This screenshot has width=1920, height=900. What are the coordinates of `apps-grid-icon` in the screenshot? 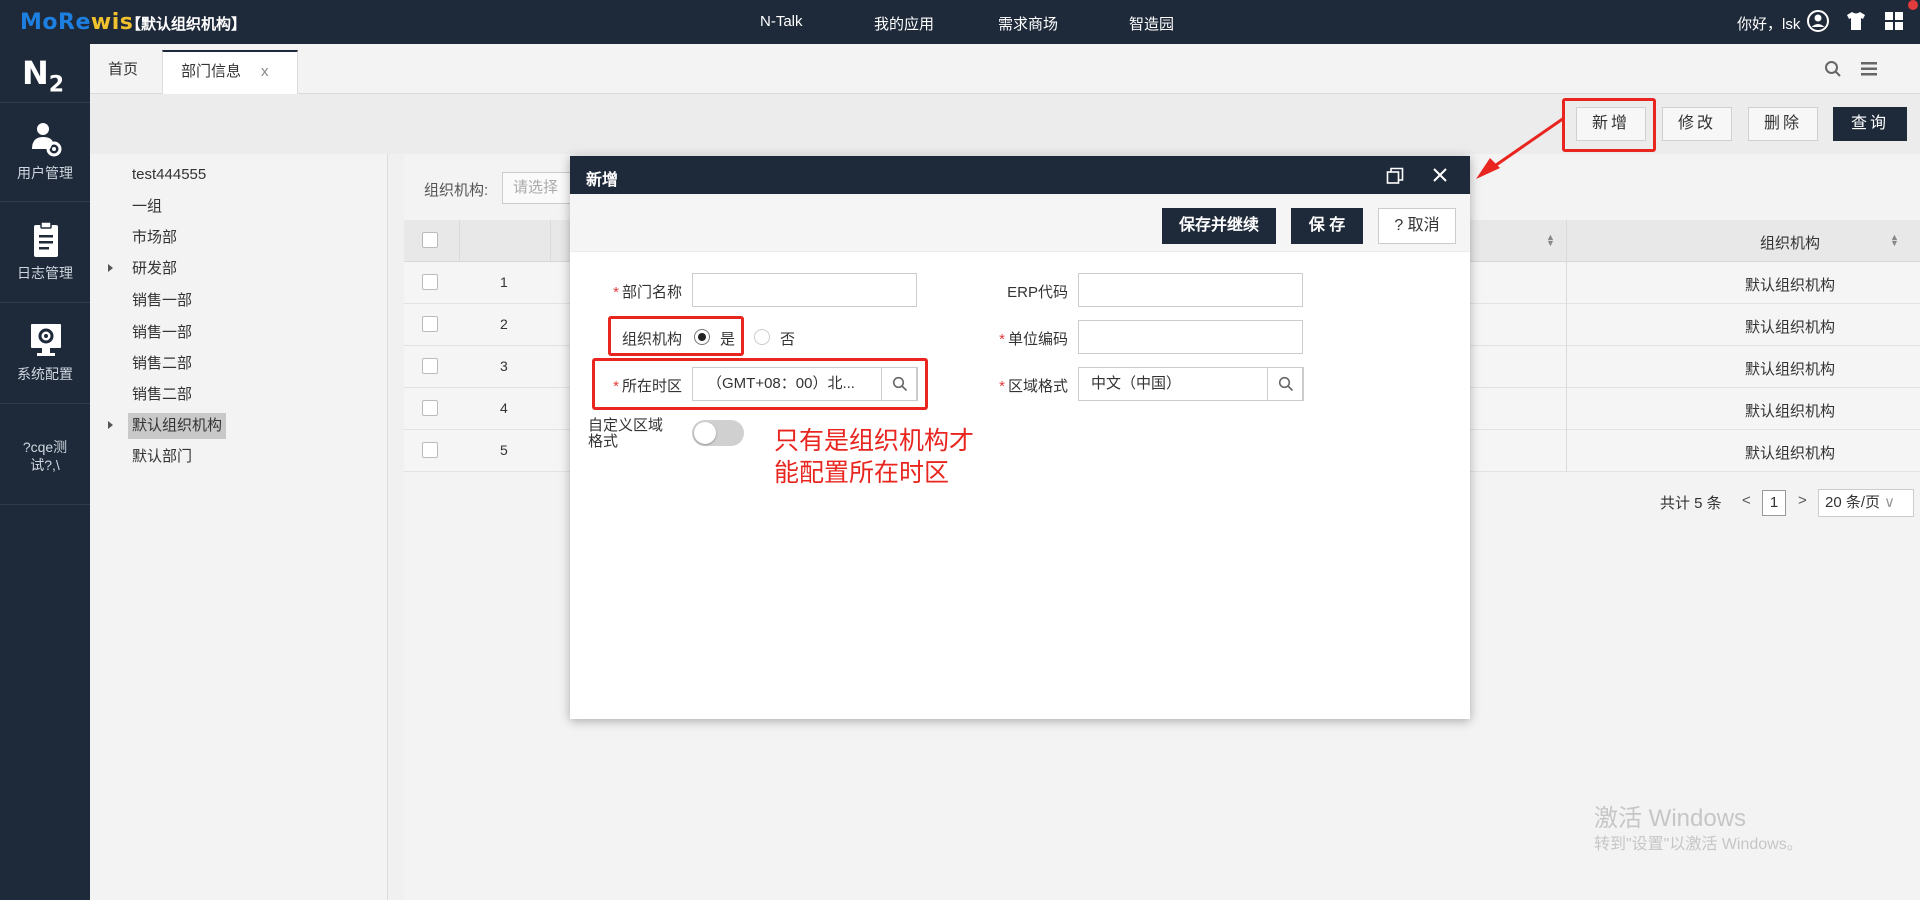 It's located at (1894, 21).